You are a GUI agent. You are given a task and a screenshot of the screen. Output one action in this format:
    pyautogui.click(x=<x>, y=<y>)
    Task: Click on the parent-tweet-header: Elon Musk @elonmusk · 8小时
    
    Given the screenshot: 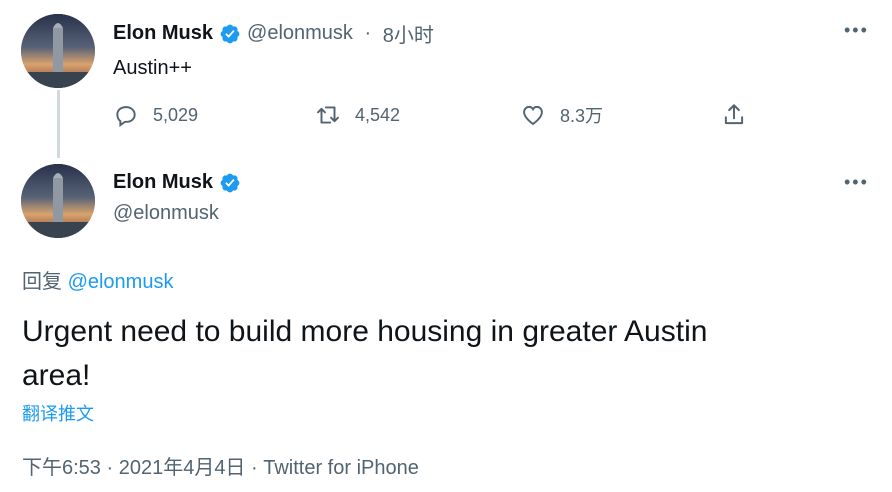 What is the action you would take?
    pyautogui.click(x=273, y=33)
    